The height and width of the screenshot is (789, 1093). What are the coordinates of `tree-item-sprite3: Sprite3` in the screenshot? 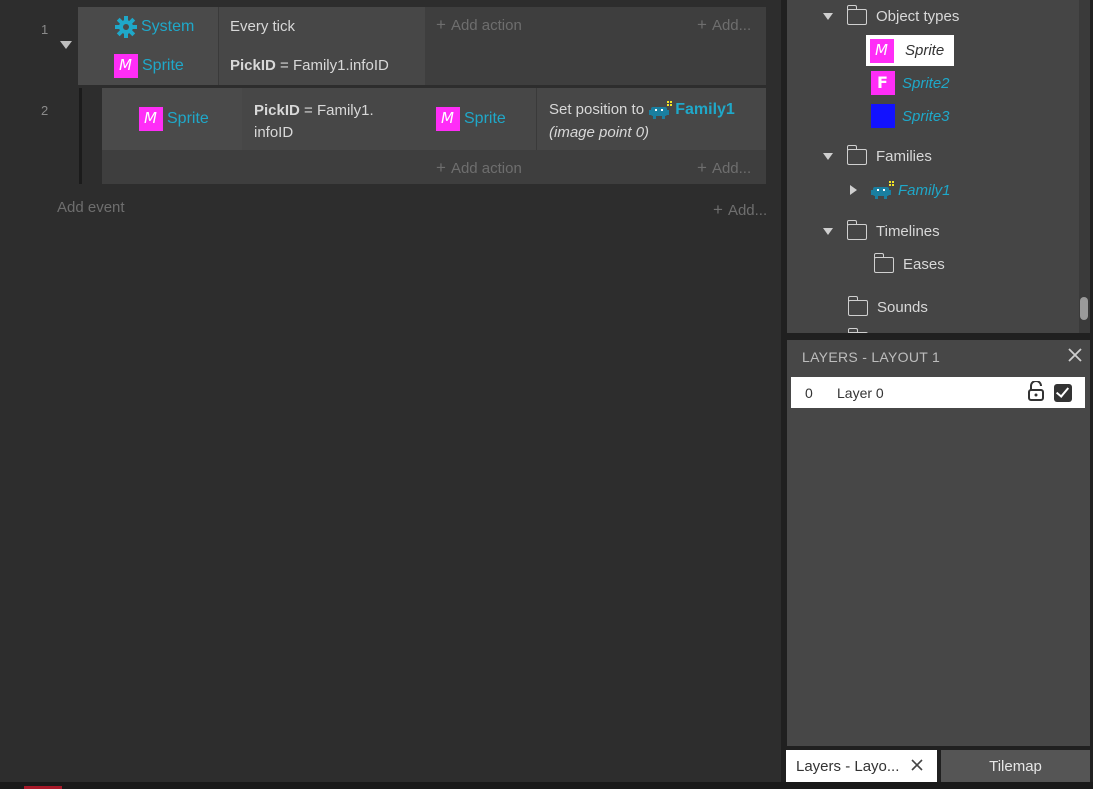 It's located at (910, 116).